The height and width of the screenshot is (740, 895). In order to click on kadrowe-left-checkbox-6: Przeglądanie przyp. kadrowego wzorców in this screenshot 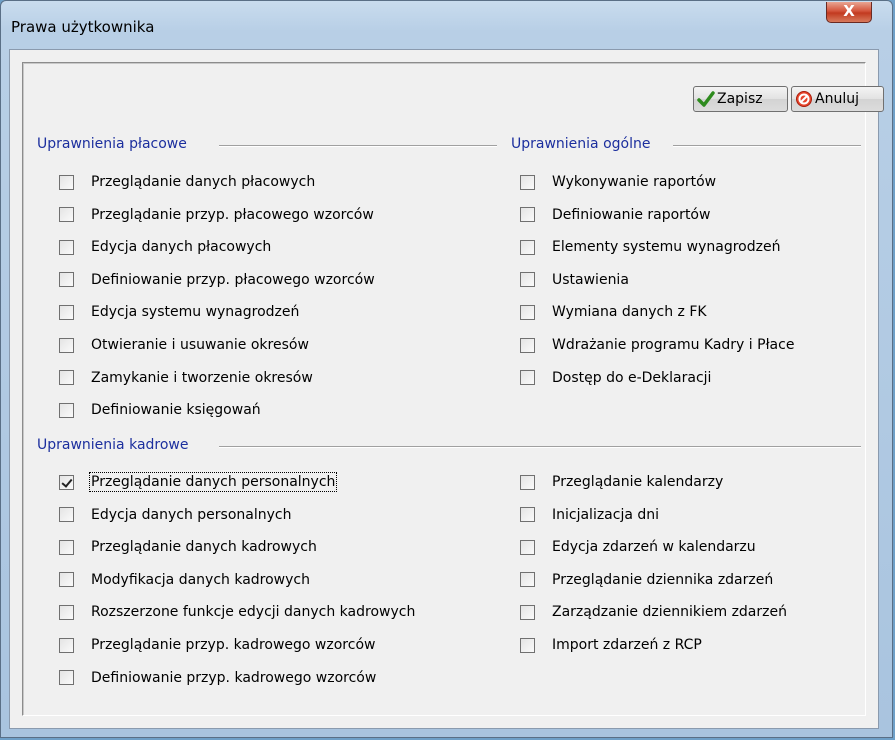, I will do `click(217, 645)`.